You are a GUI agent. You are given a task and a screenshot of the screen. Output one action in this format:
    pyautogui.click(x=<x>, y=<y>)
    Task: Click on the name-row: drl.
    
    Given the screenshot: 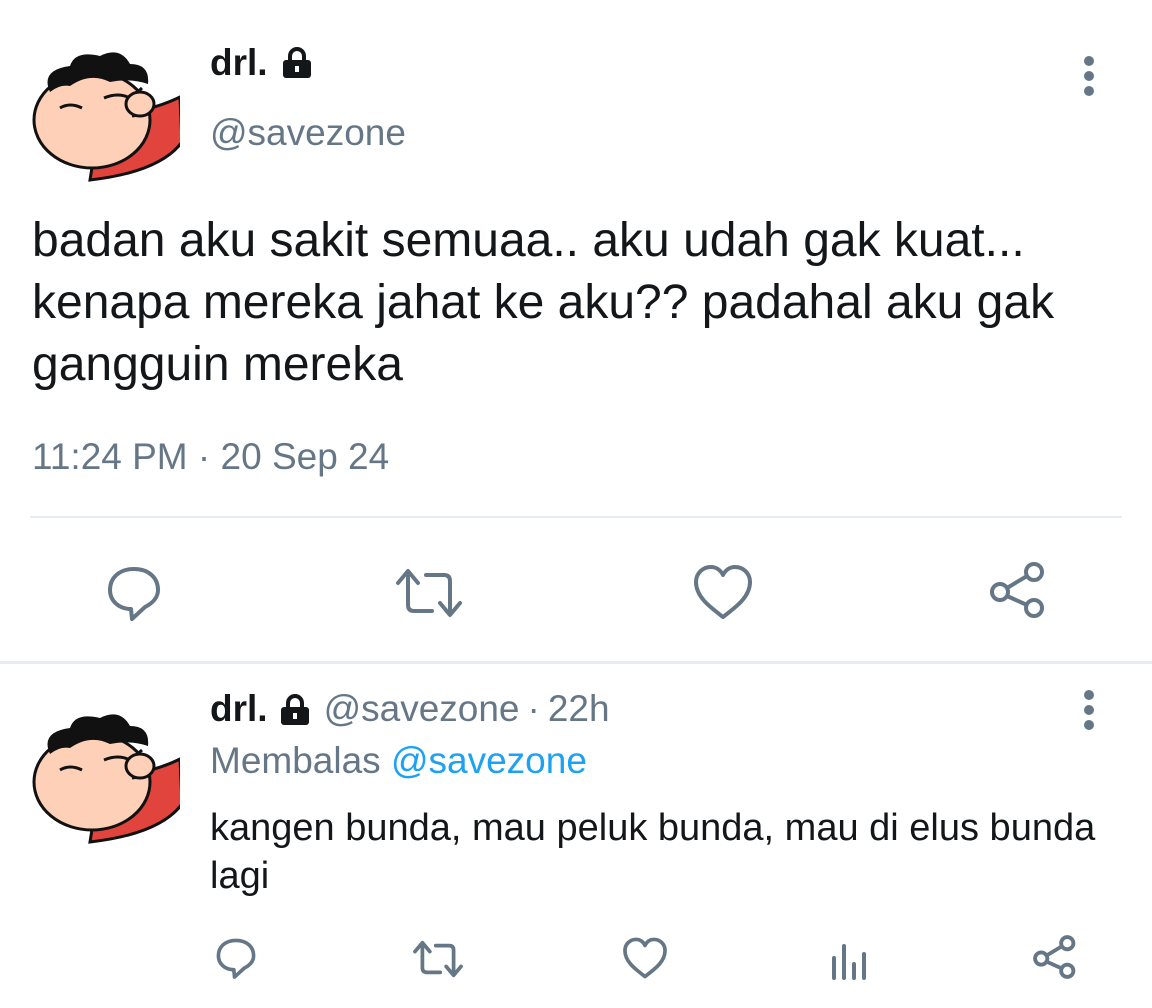 What is the action you would take?
    pyautogui.click(x=261, y=63)
    